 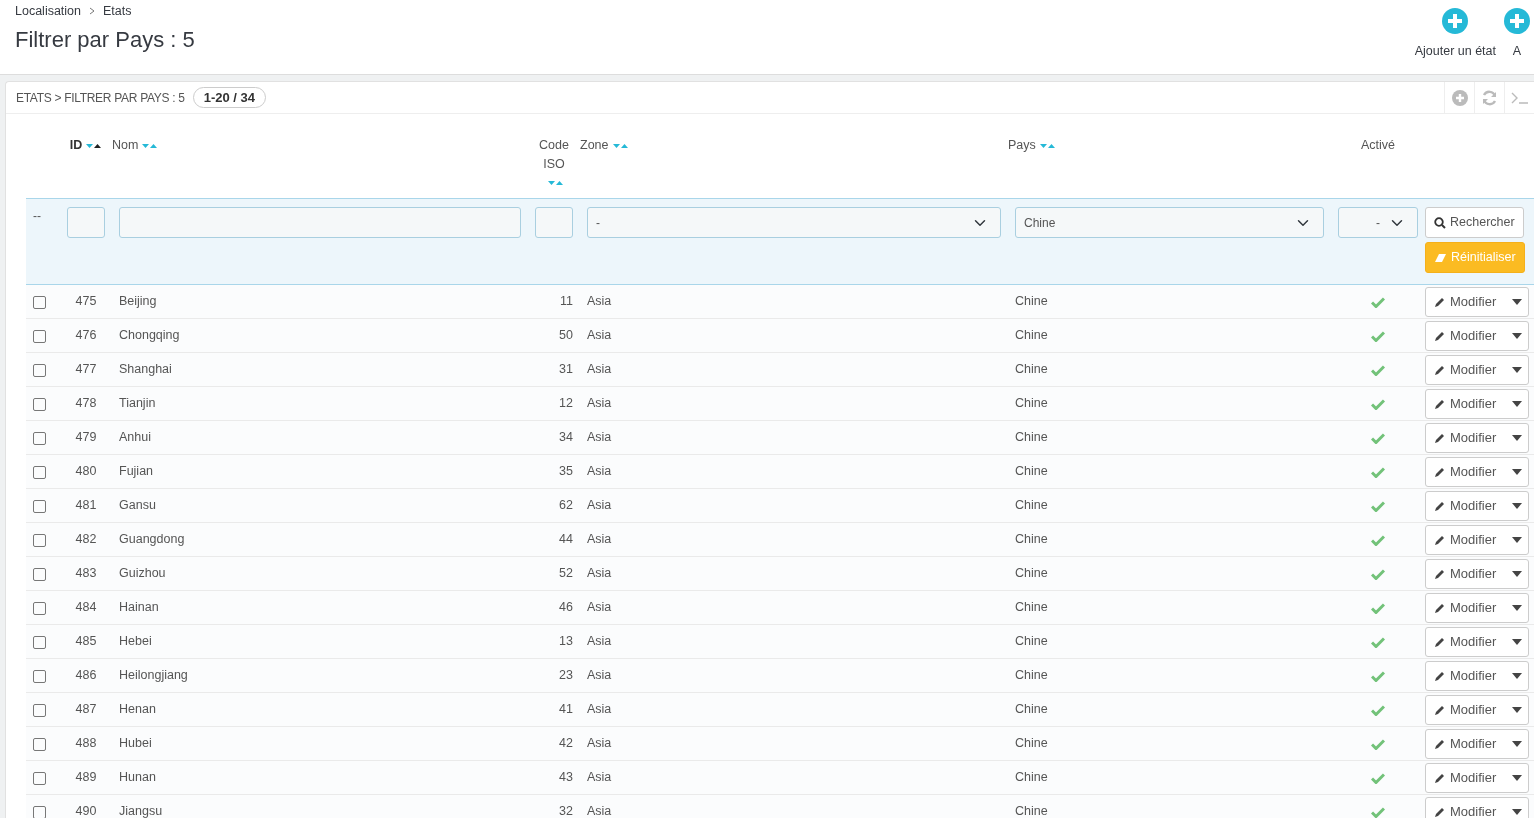 What do you see at coordinates (554, 155) in the screenshot?
I see `column-header: Code ISO` at bounding box center [554, 155].